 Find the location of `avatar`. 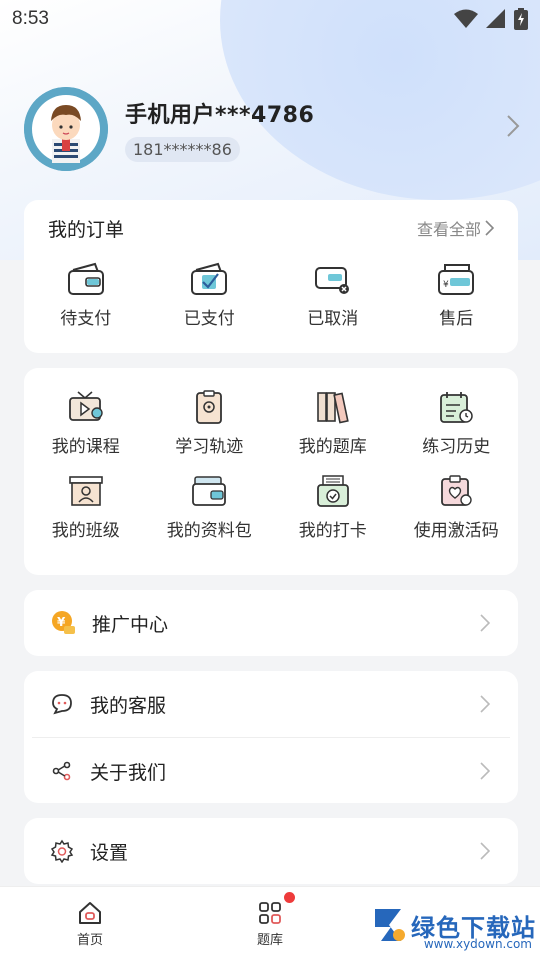

avatar is located at coordinates (66, 129).